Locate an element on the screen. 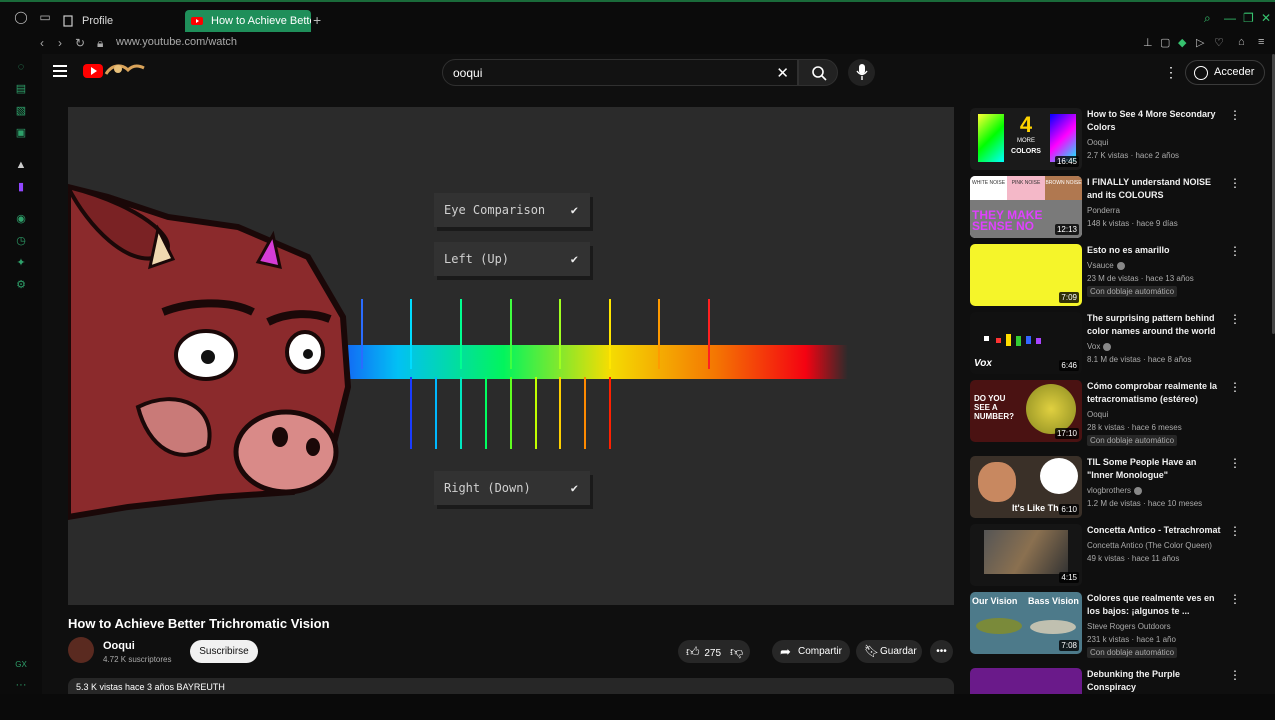 The height and width of the screenshot is (720, 1275). settings-gear-icon: ⚙ is located at coordinates (21, 285).